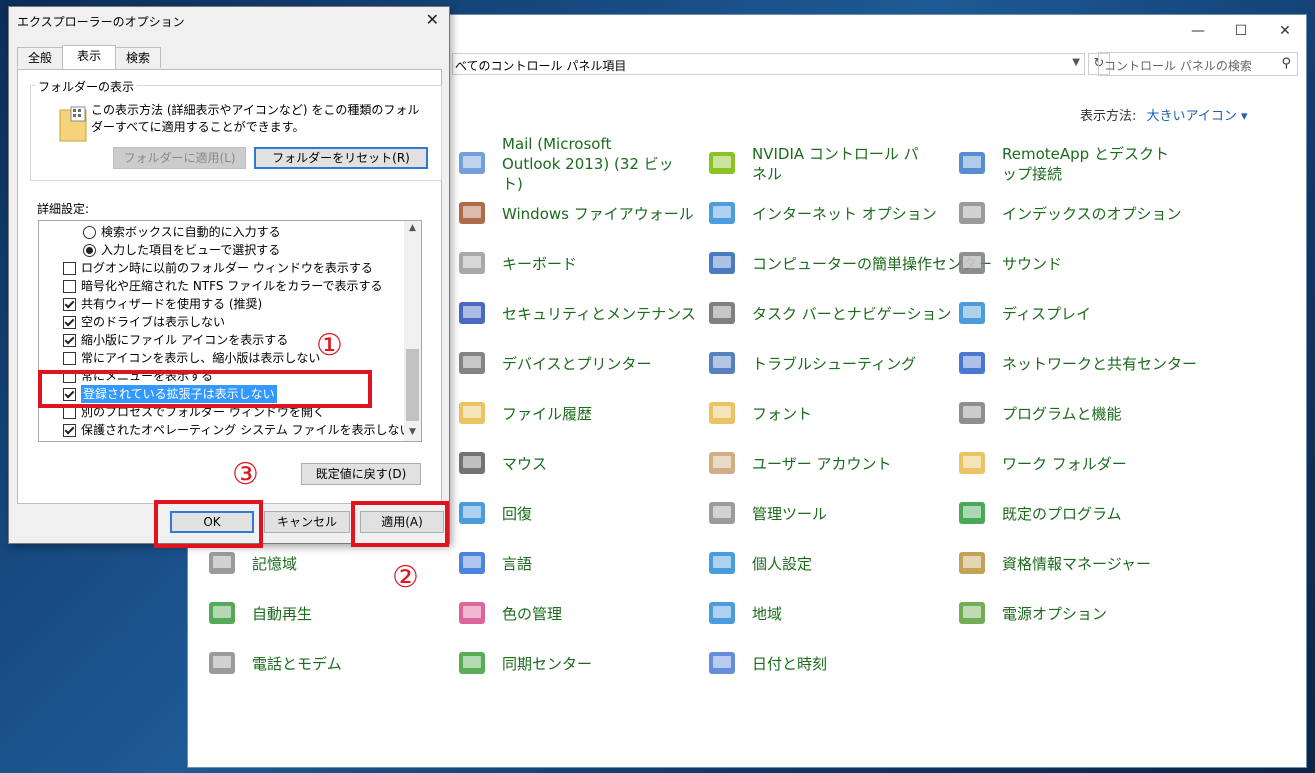 This screenshot has height=773, width=1315. Describe the element at coordinates (227, 268) in the screenshot. I see `option-label: ログオン時に以前のフォルダー ウィンドウを表示する` at that location.